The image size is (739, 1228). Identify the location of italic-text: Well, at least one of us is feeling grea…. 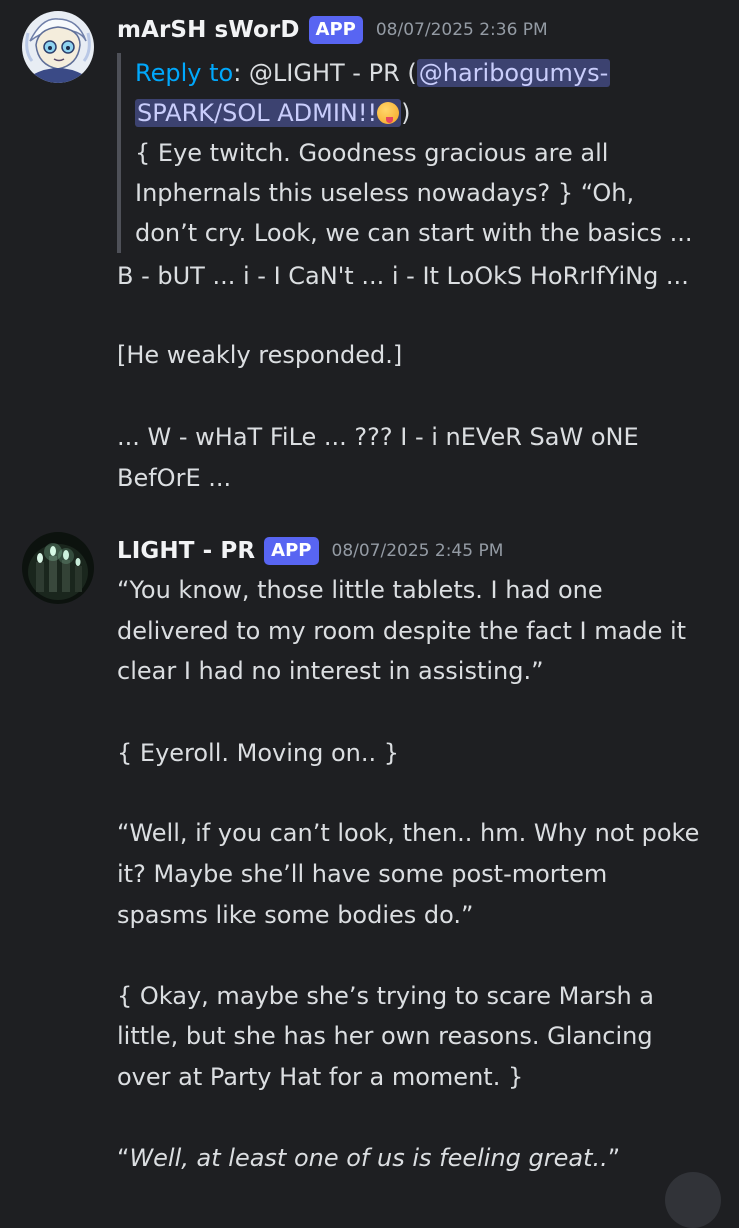
(368, 1158).